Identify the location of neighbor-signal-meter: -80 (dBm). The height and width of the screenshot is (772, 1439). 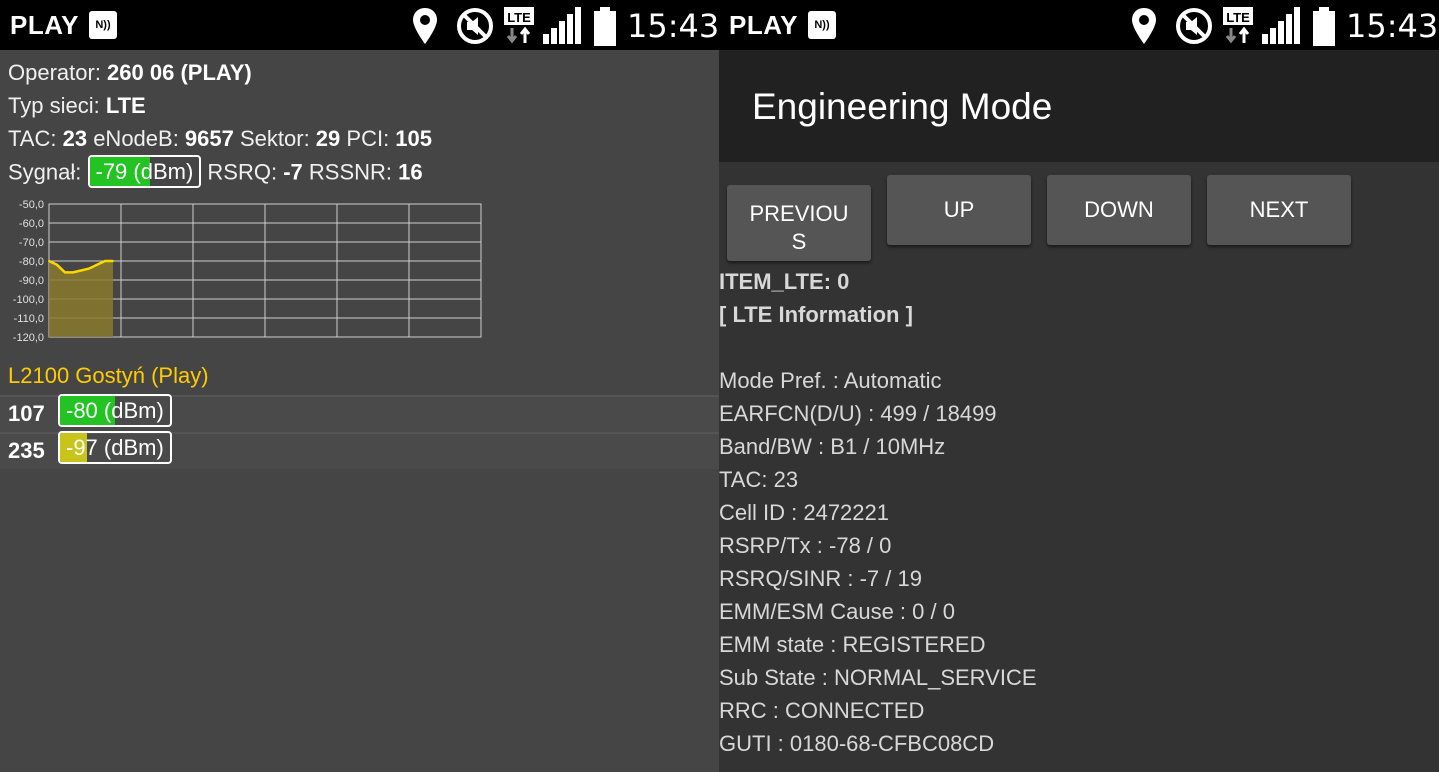
(115, 410).